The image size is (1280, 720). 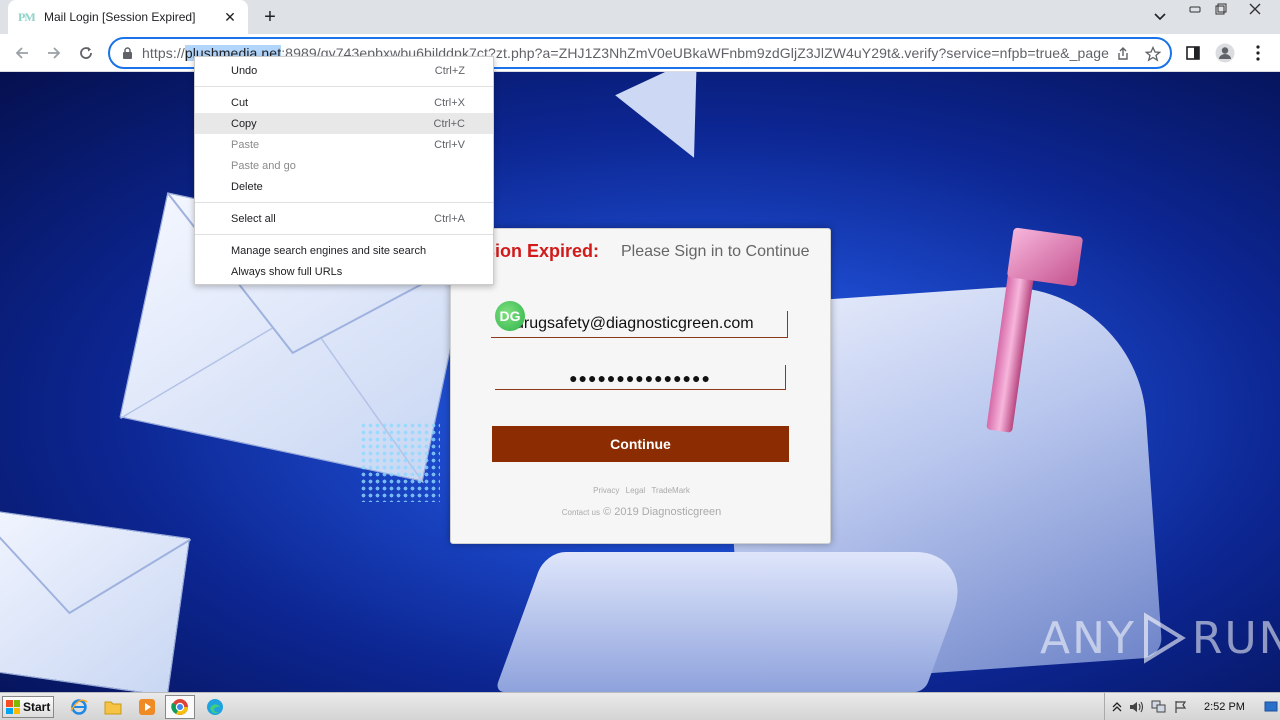 I want to click on system-tray, so click(x=1192, y=706).